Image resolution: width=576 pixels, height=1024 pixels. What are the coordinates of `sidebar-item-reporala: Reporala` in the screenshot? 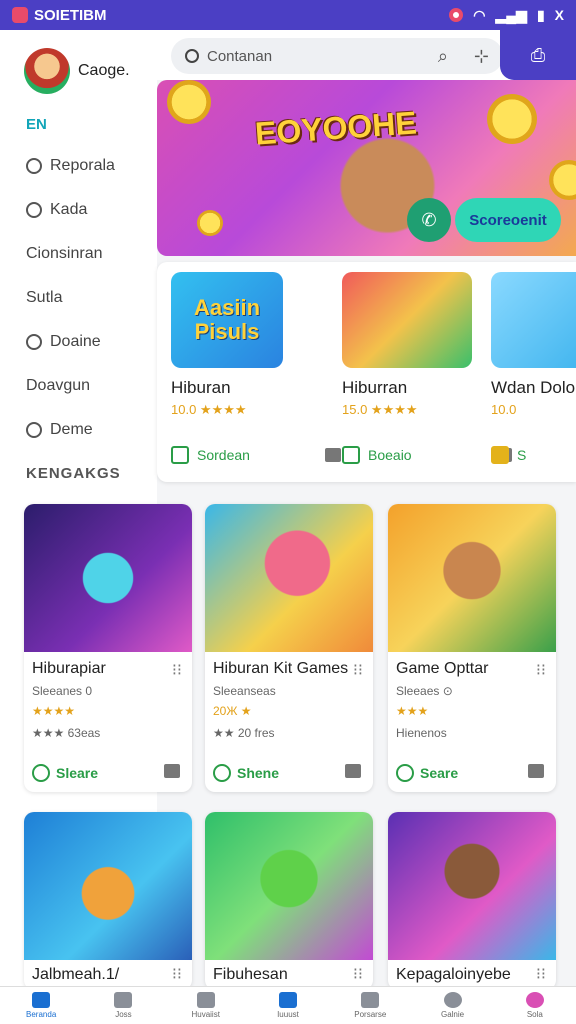 It's located at (78, 166).